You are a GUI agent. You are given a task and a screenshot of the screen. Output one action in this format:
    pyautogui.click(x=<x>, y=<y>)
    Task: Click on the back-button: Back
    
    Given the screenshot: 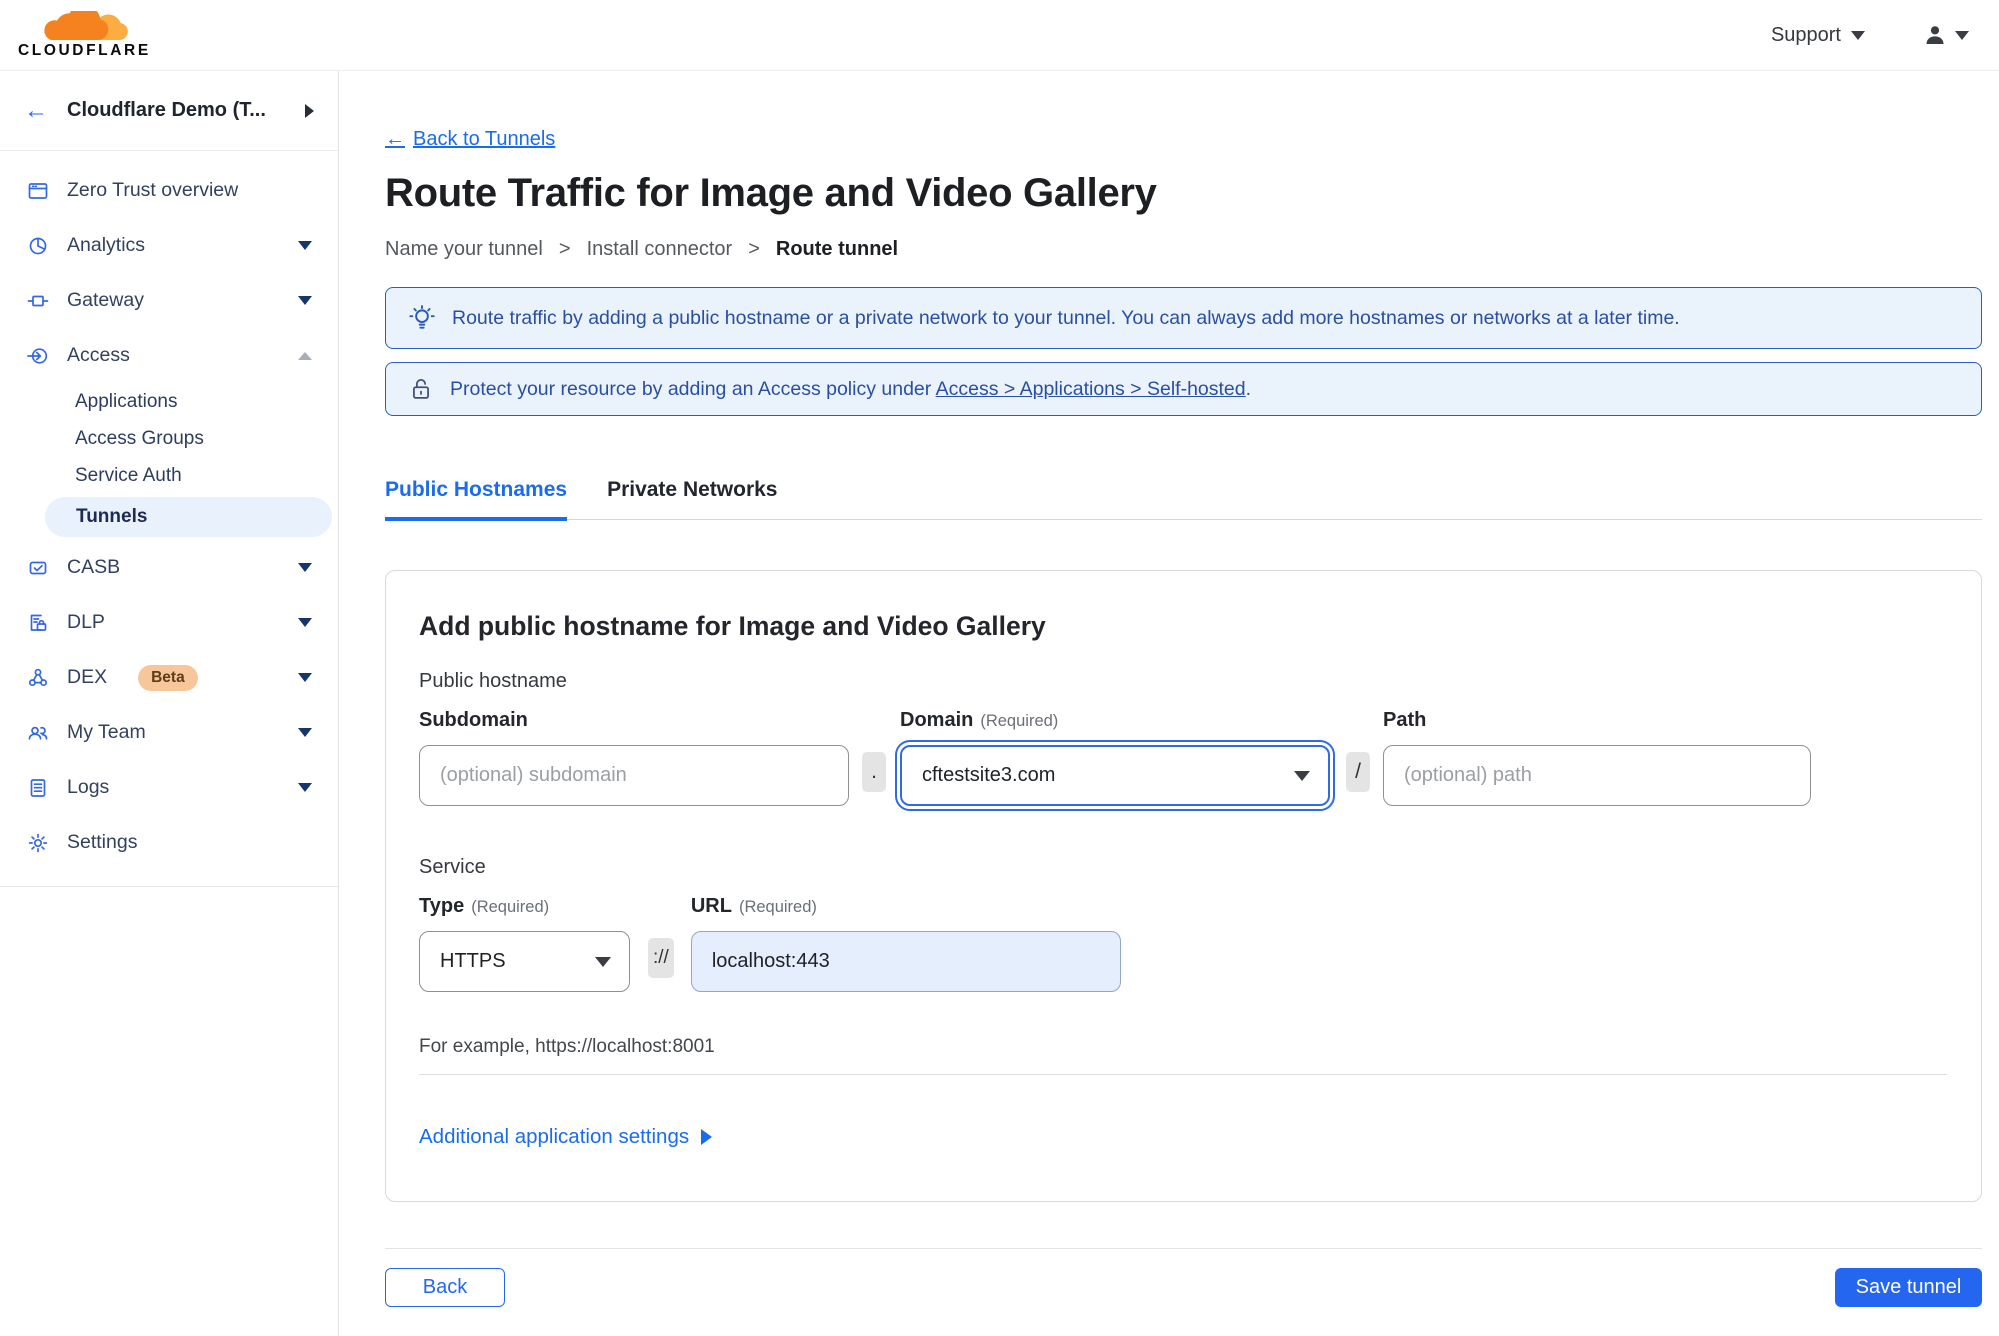 What is the action you would take?
    pyautogui.click(x=445, y=1287)
    